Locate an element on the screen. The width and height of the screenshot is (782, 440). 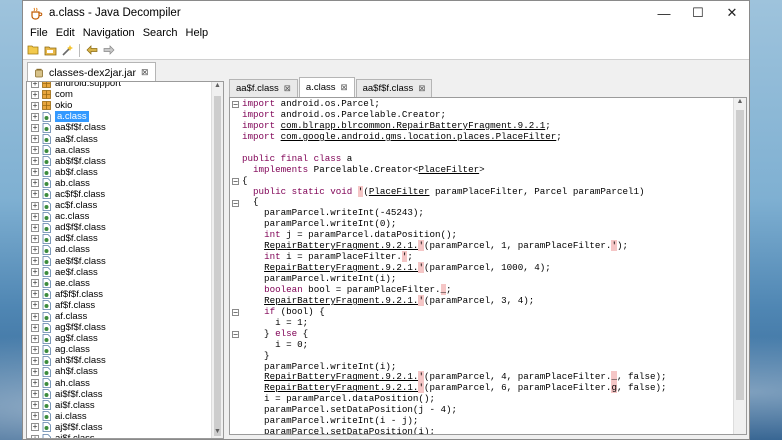
forward-arrow-icon is located at coordinates (109, 50).